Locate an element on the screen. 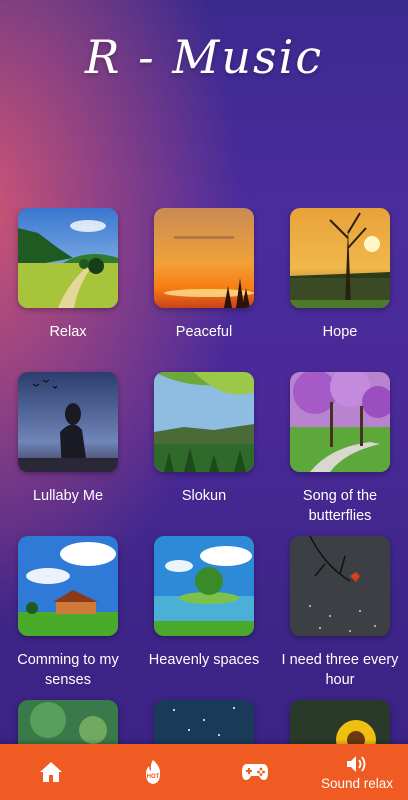 The width and height of the screenshot is (408, 800). nav-label: Sound relax is located at coordinates (357, 783).